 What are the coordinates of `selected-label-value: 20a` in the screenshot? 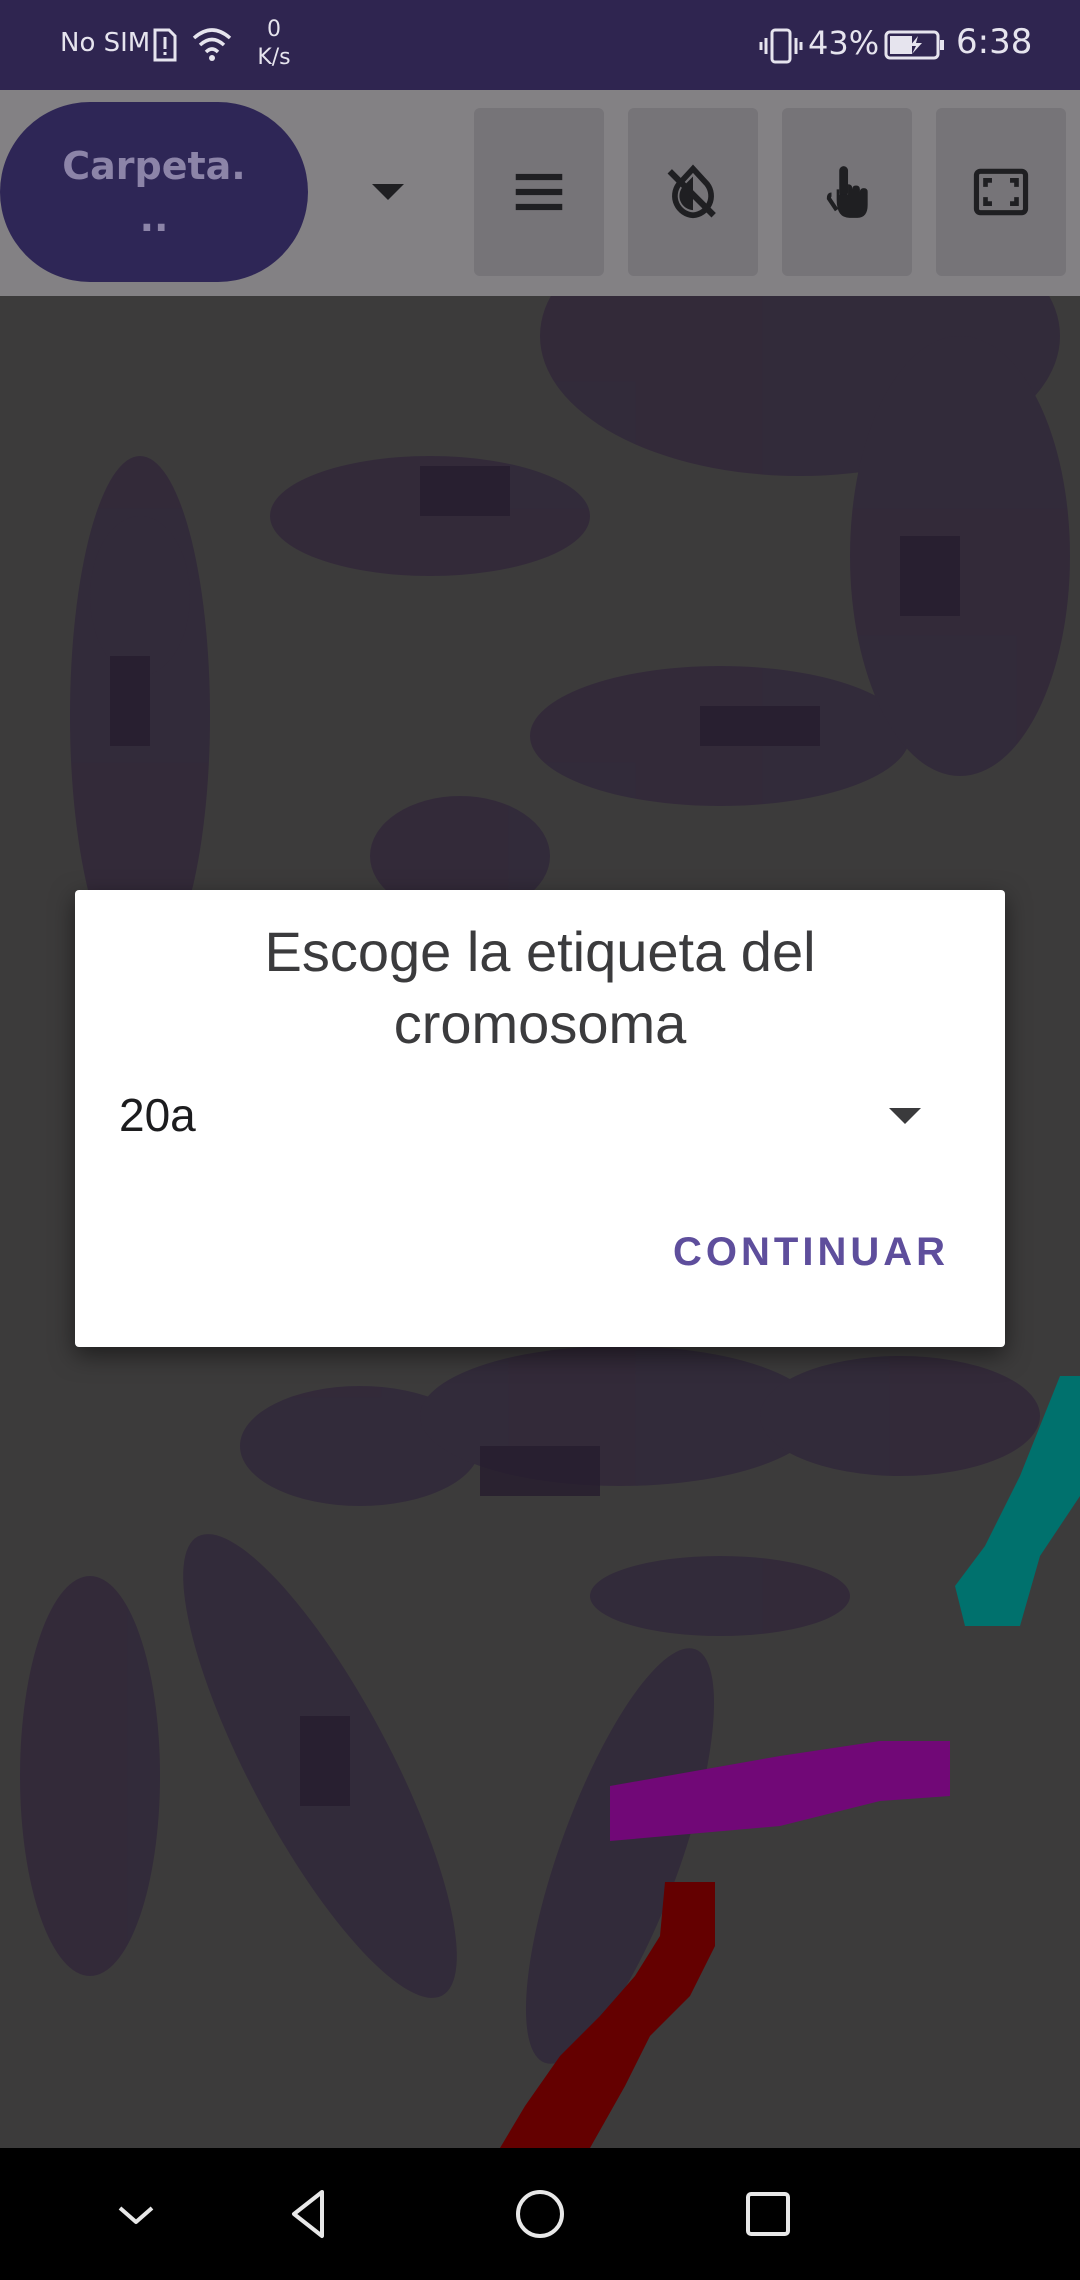 It's located at (157, 1115).